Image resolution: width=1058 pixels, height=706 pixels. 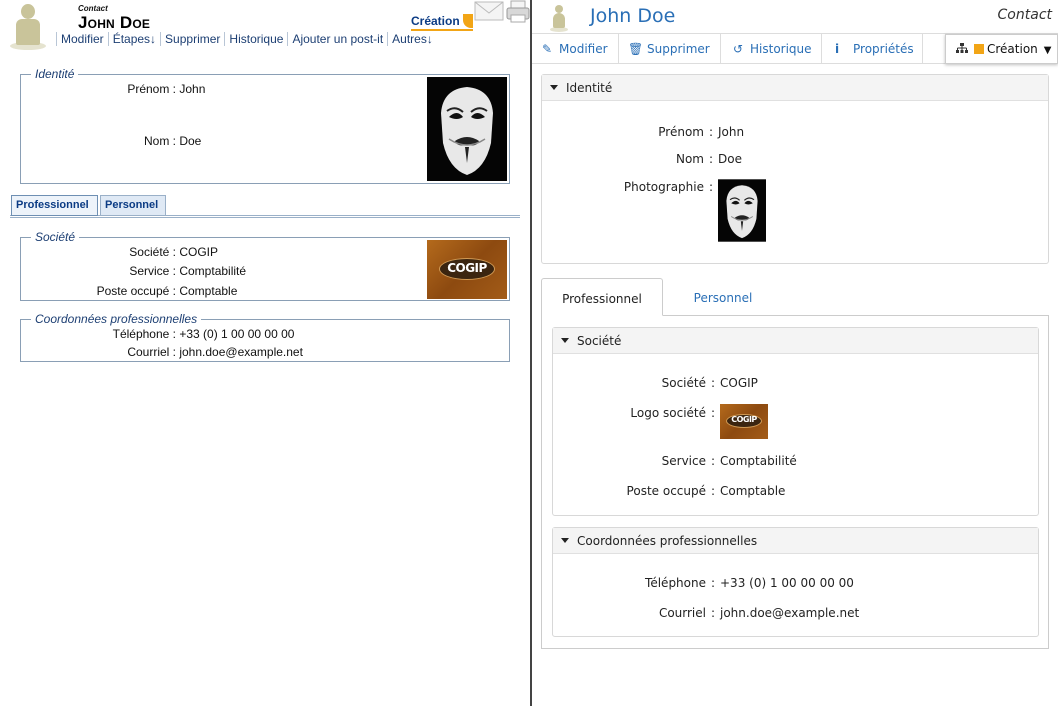 What do you see at coordinates (159, 141) in the screenshot?
I see `lastname-label: Nom :` at bounding box center [159, 141].